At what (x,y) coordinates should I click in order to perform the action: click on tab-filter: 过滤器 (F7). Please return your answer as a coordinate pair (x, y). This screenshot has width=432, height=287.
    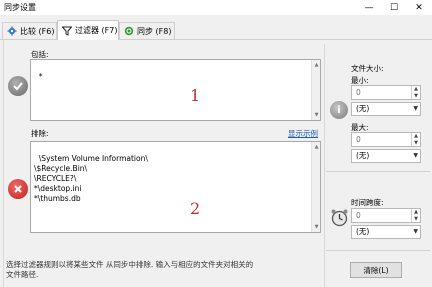
    Looking at the image, I should click on (88, 30).